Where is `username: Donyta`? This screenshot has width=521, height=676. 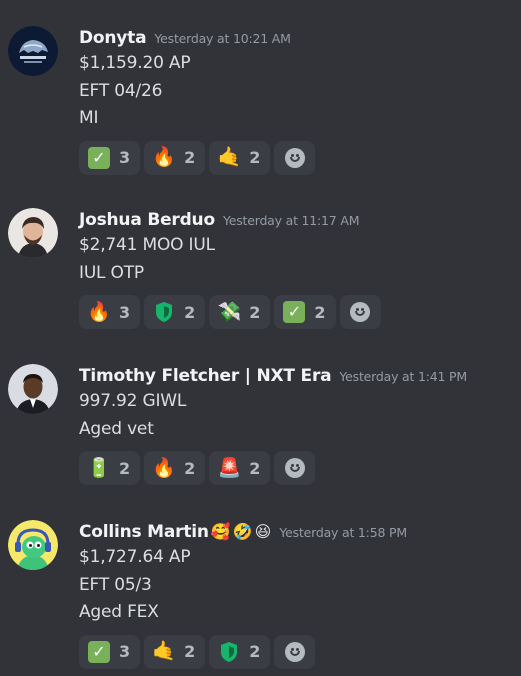
username: Donyta is located at coordinates (113, 38).